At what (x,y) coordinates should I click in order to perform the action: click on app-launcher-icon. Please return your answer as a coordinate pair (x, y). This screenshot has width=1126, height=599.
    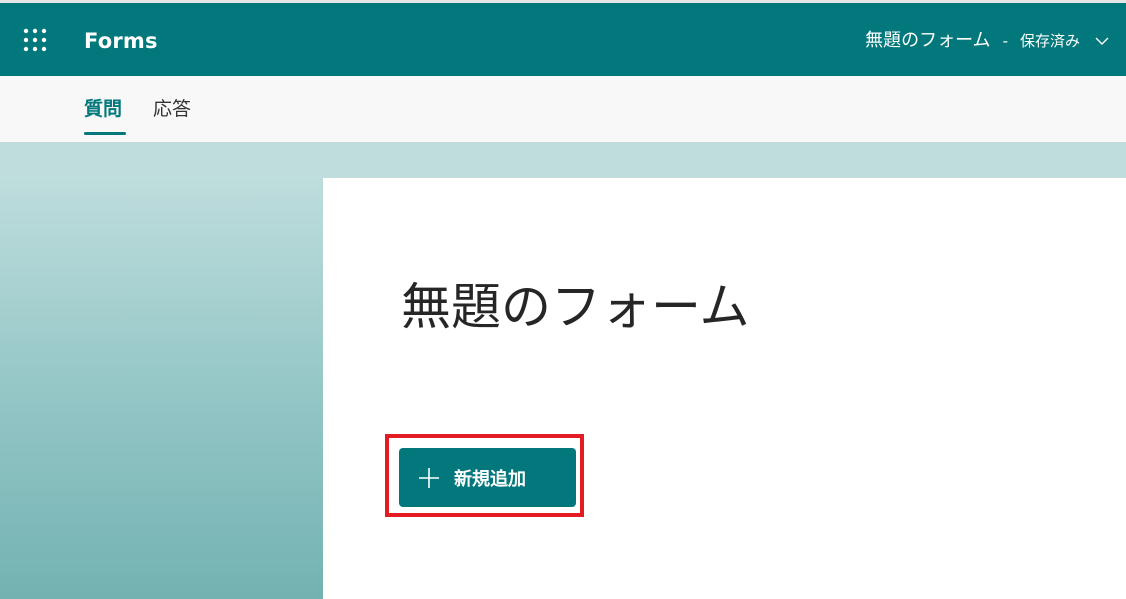
    Looking at the image, I should click on (35, 40).